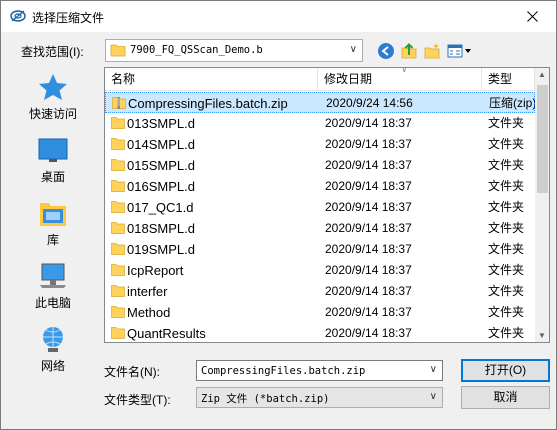 The height and width of the screenshot is (430, 557). What do you see at coordinates (320, 249) in the screenshot?
I see `file-row: 019SMPL.d 2020/9/14 18:37 文件夹` at bounding box center [320, 249].